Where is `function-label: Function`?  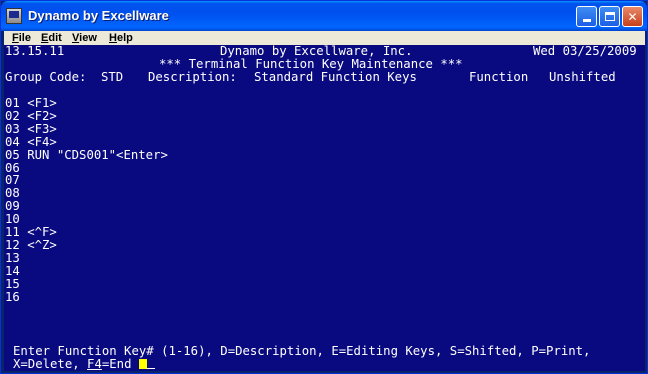
function-label: Function is located at coordinates (499, 77).